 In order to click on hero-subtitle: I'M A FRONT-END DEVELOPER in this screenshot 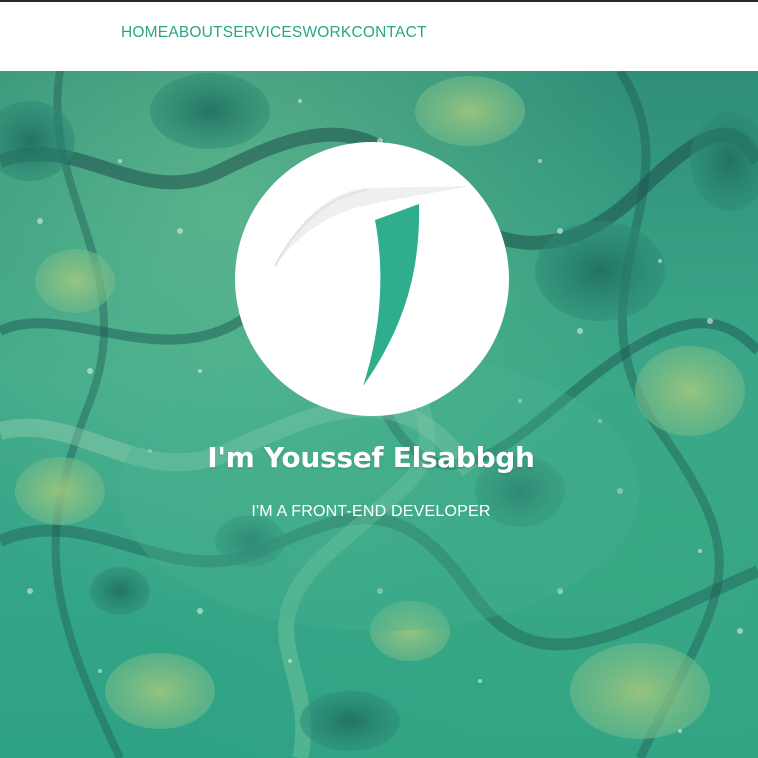, I will do `click(371, 511)`.